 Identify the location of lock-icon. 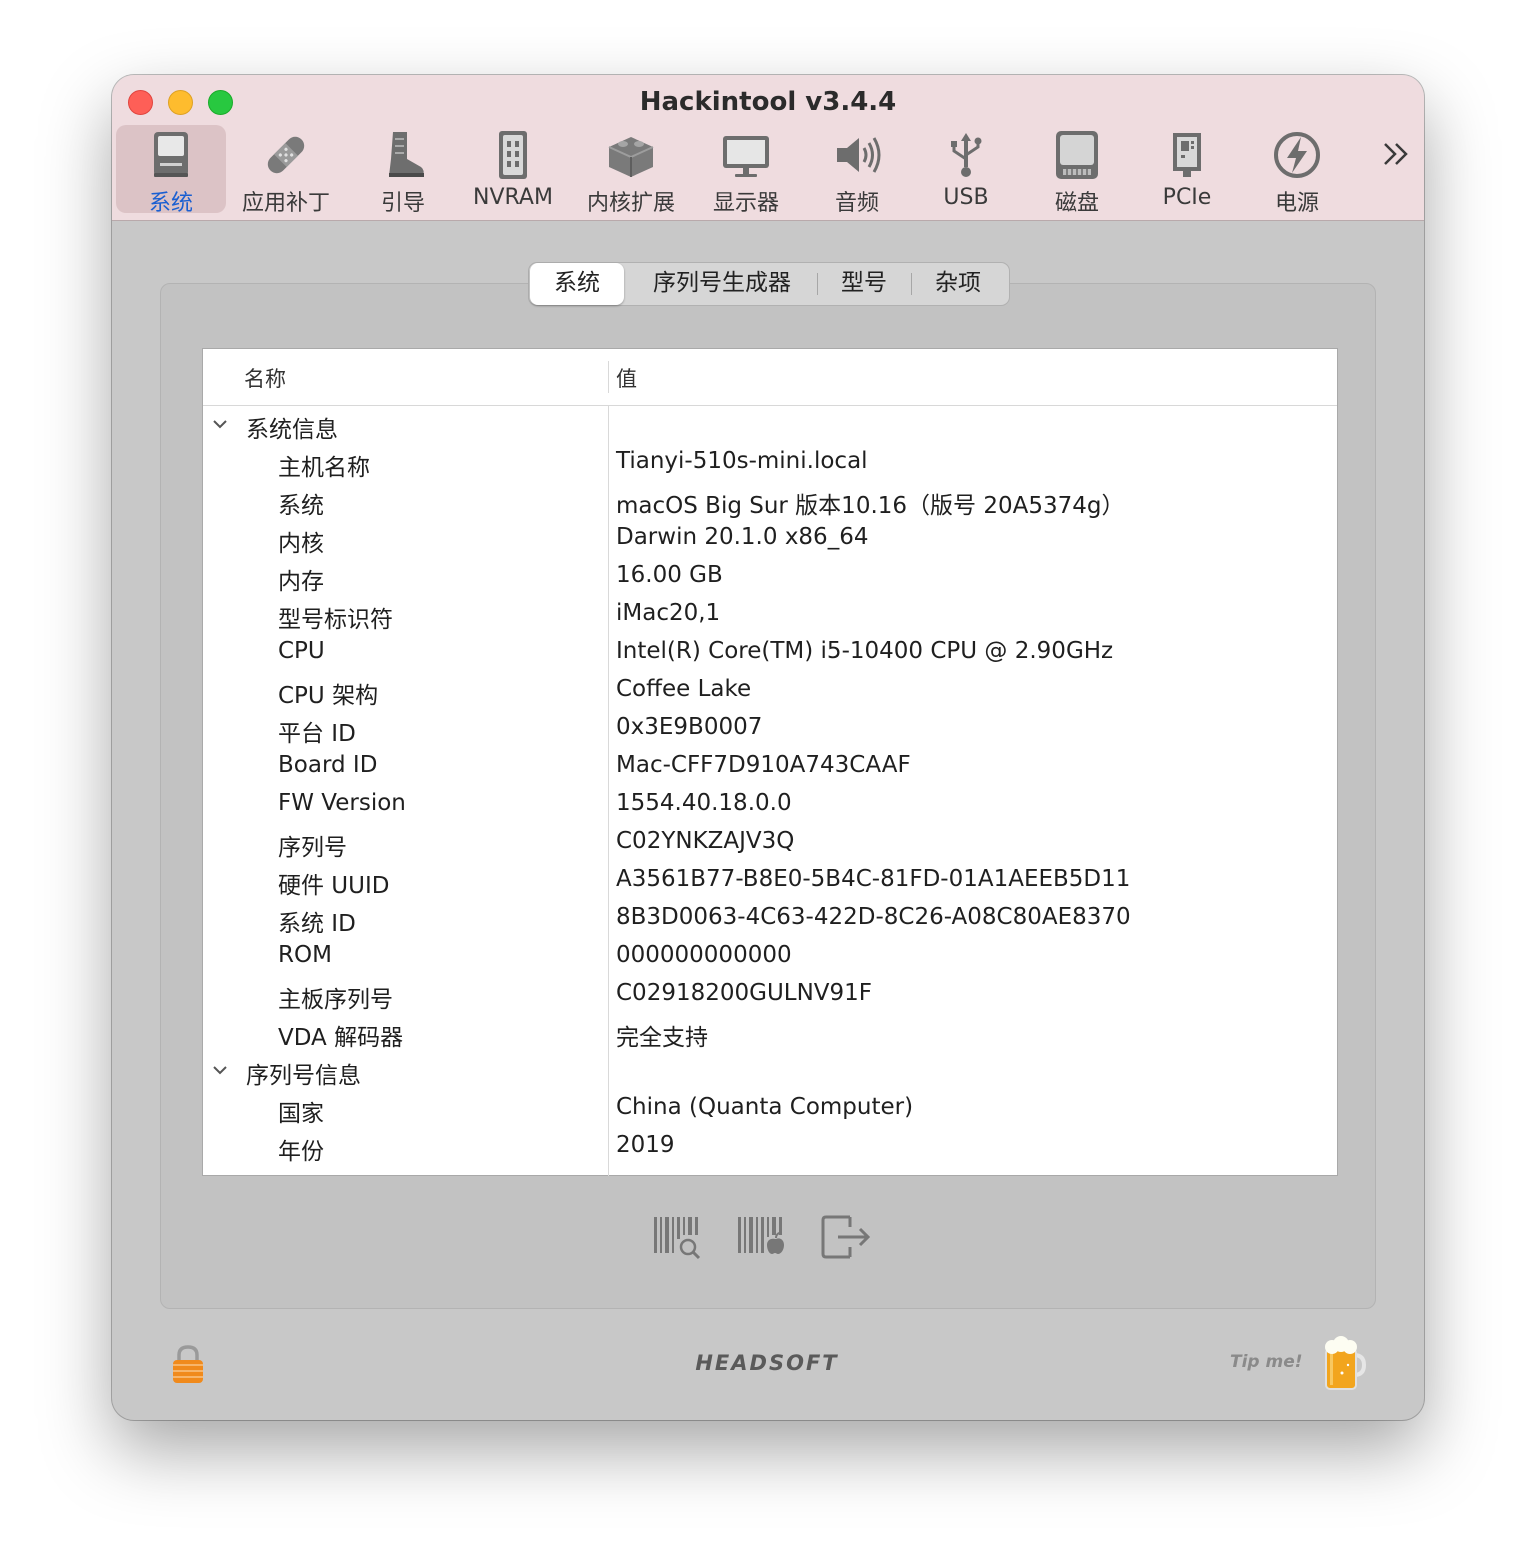
(188, 1364).